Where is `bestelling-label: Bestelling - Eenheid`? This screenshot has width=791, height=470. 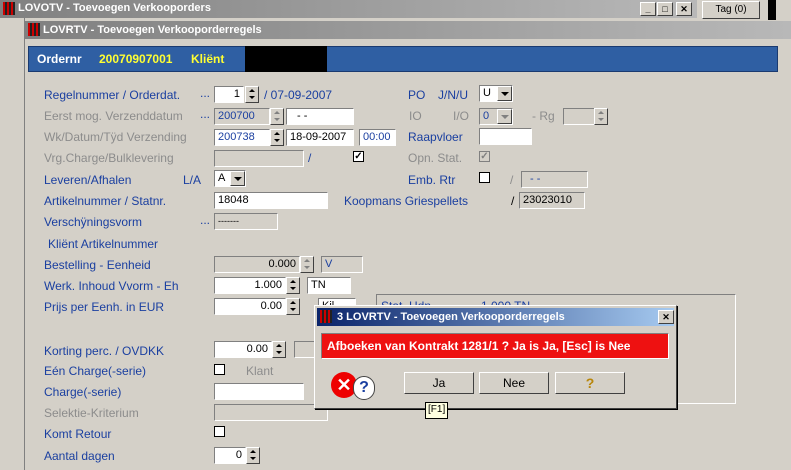
bestelling-label: Bestelling - Eenheid is located at coordinates (97, 265).